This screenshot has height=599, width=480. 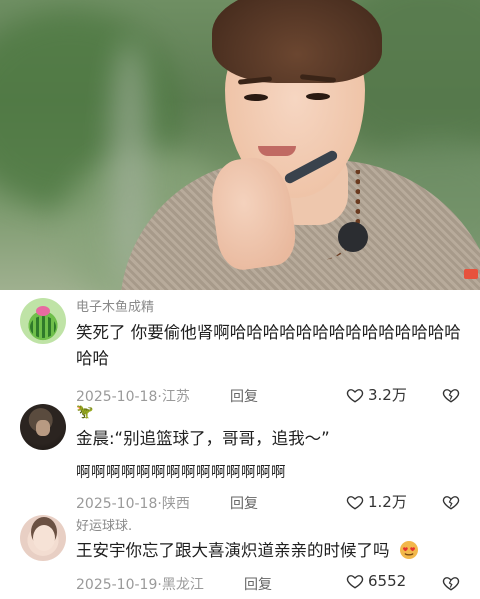 I want to click on comment-location: 黑龙江, so click(x=182, y=585).